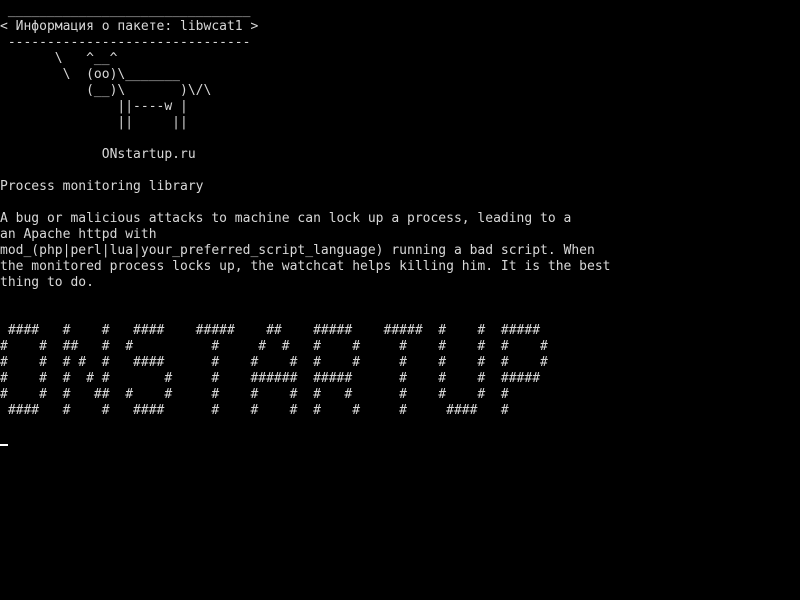 The height and width of the screenshot is (600, 800). Describe the element at coordinates (129, 26) in the screenshot. I see `speech-bubble-text: < Информация о пакете: libwcat1 >` at that location.